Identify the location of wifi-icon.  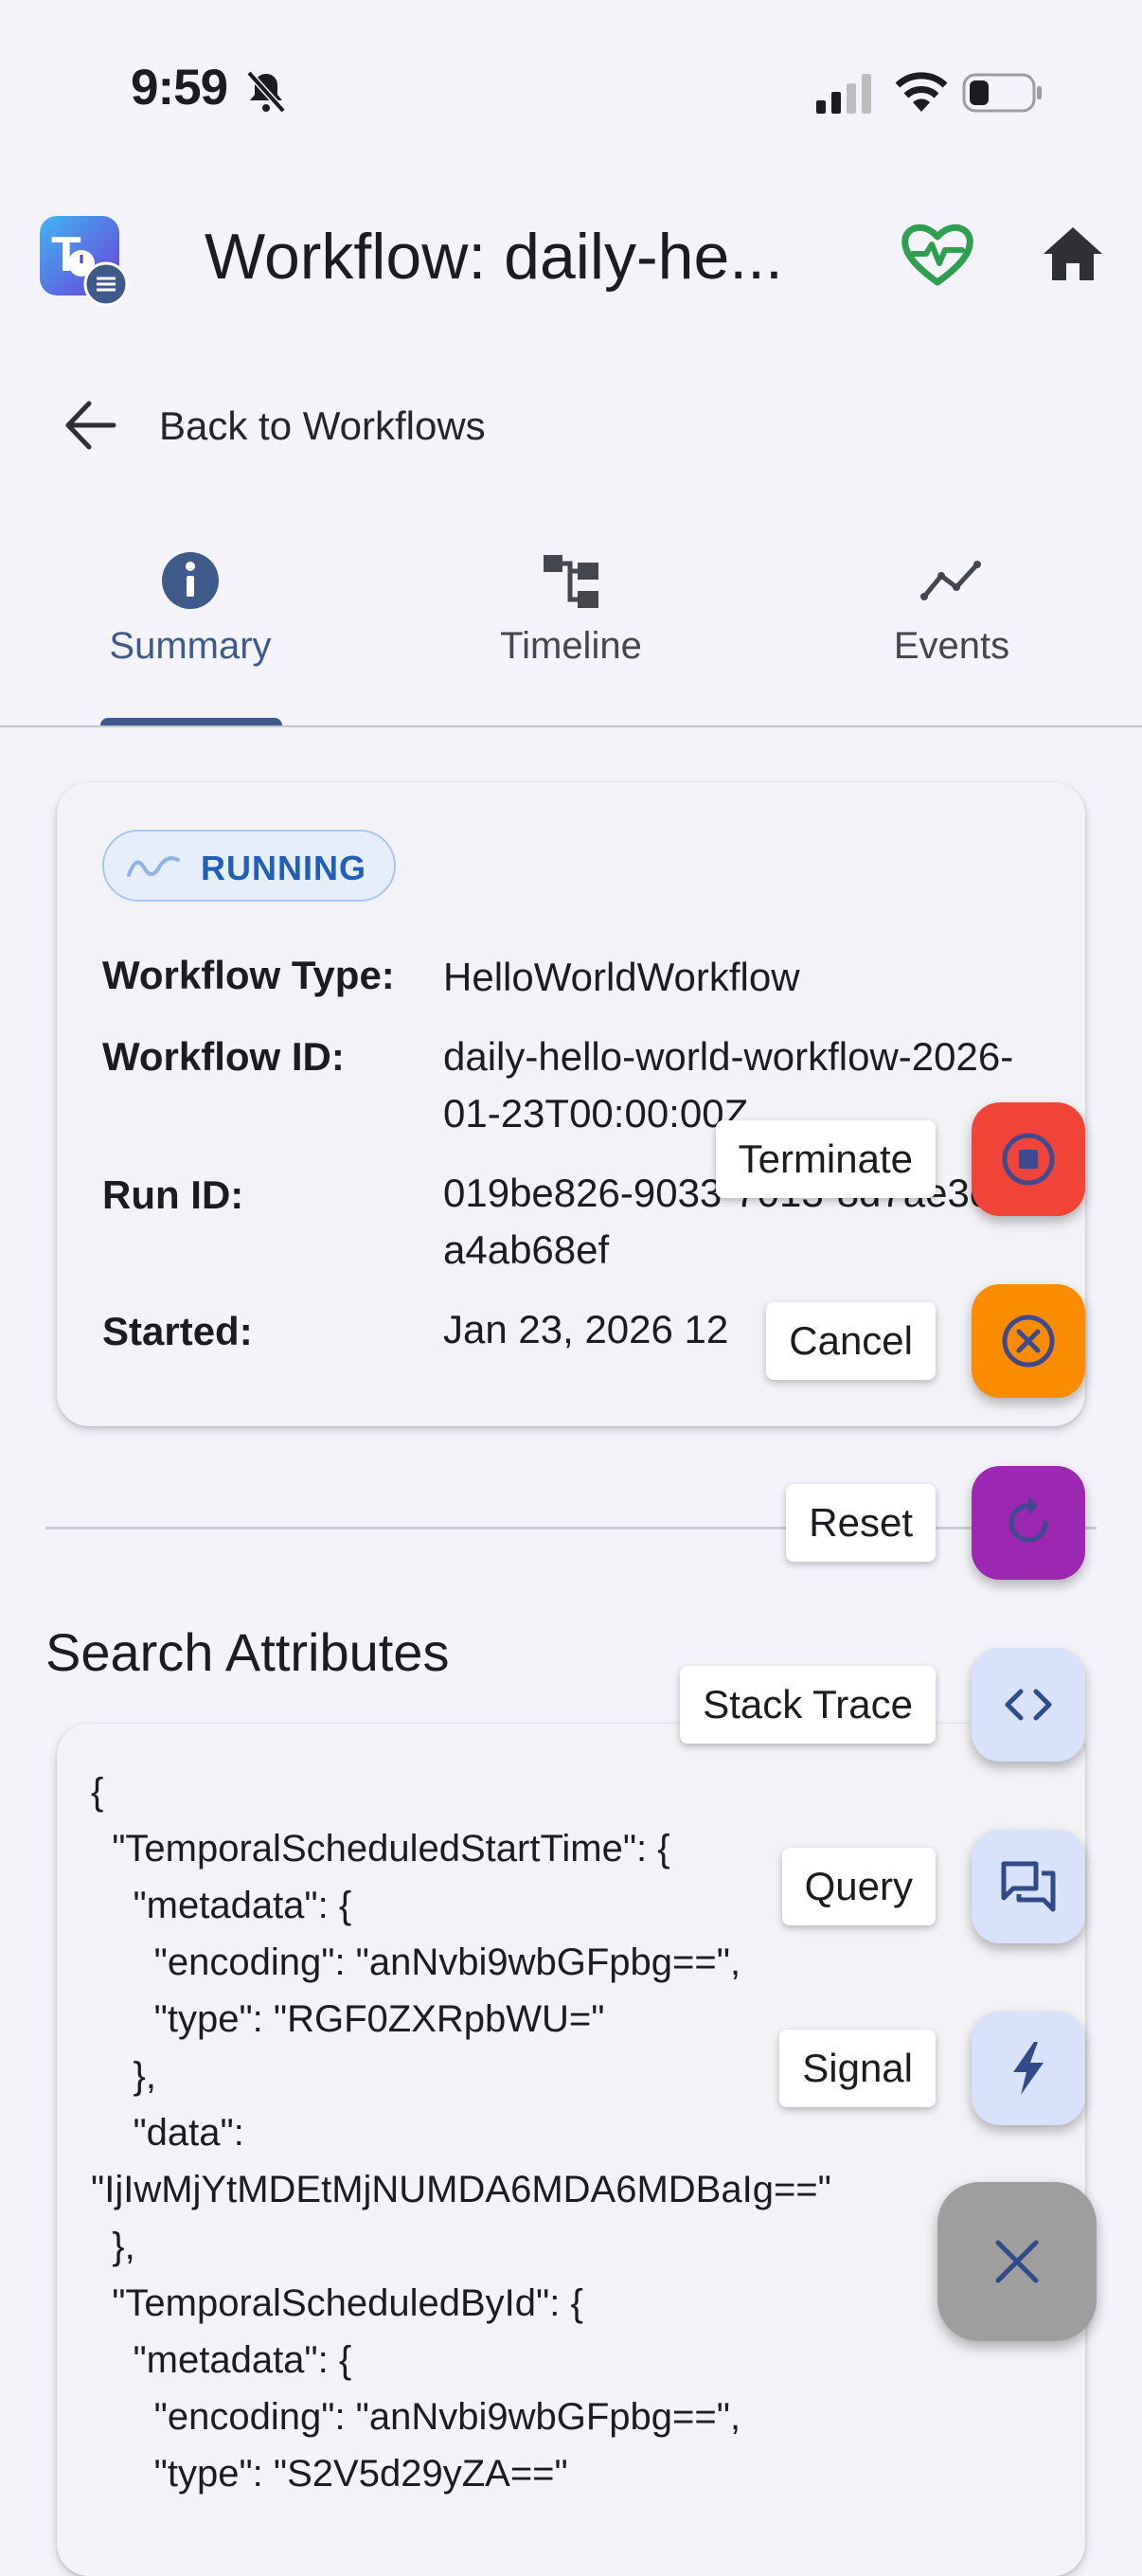
(921, 92).